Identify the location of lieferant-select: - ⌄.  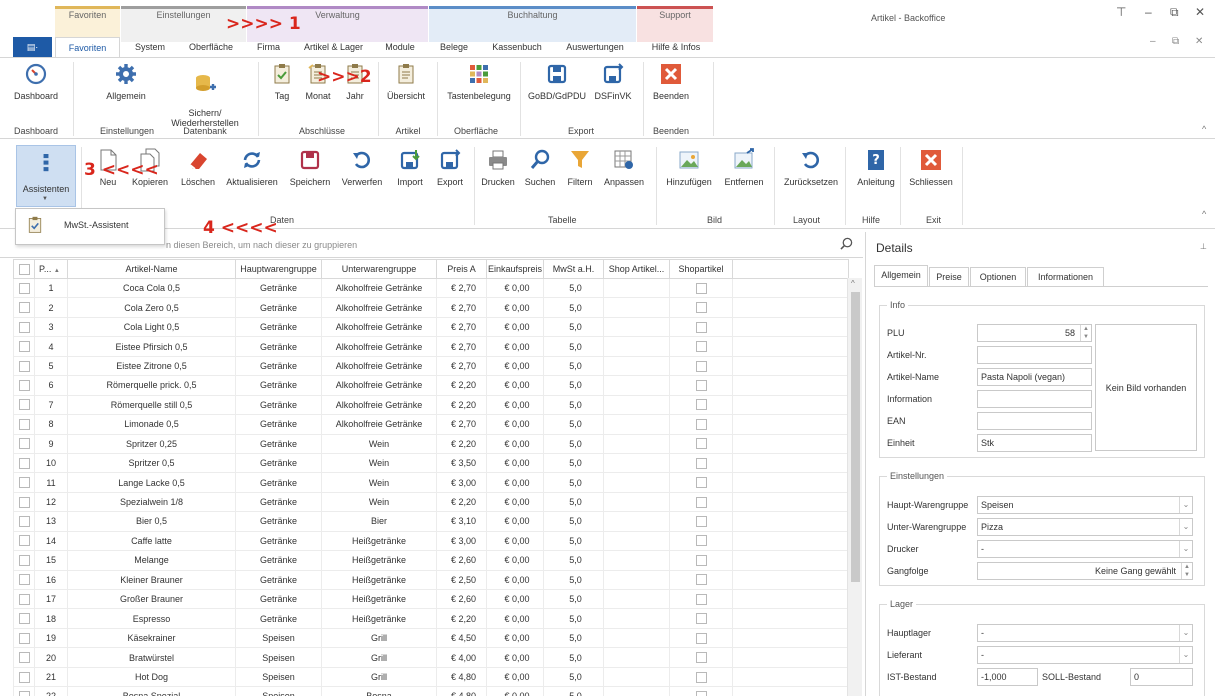
(1085, 655).